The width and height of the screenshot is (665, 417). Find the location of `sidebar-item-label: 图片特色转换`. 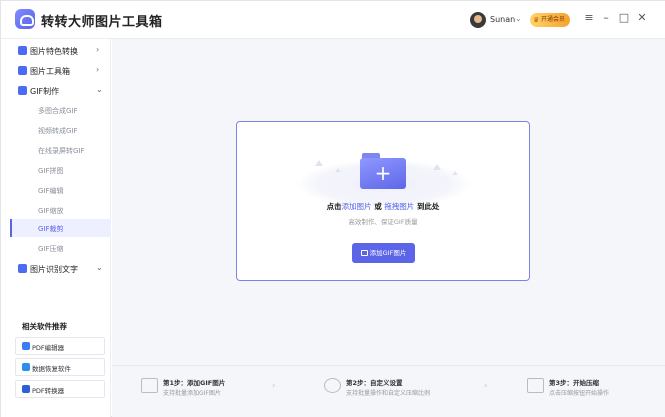

sidebar-item-label: 图片特色转换 is located at coordinates (54, 51).